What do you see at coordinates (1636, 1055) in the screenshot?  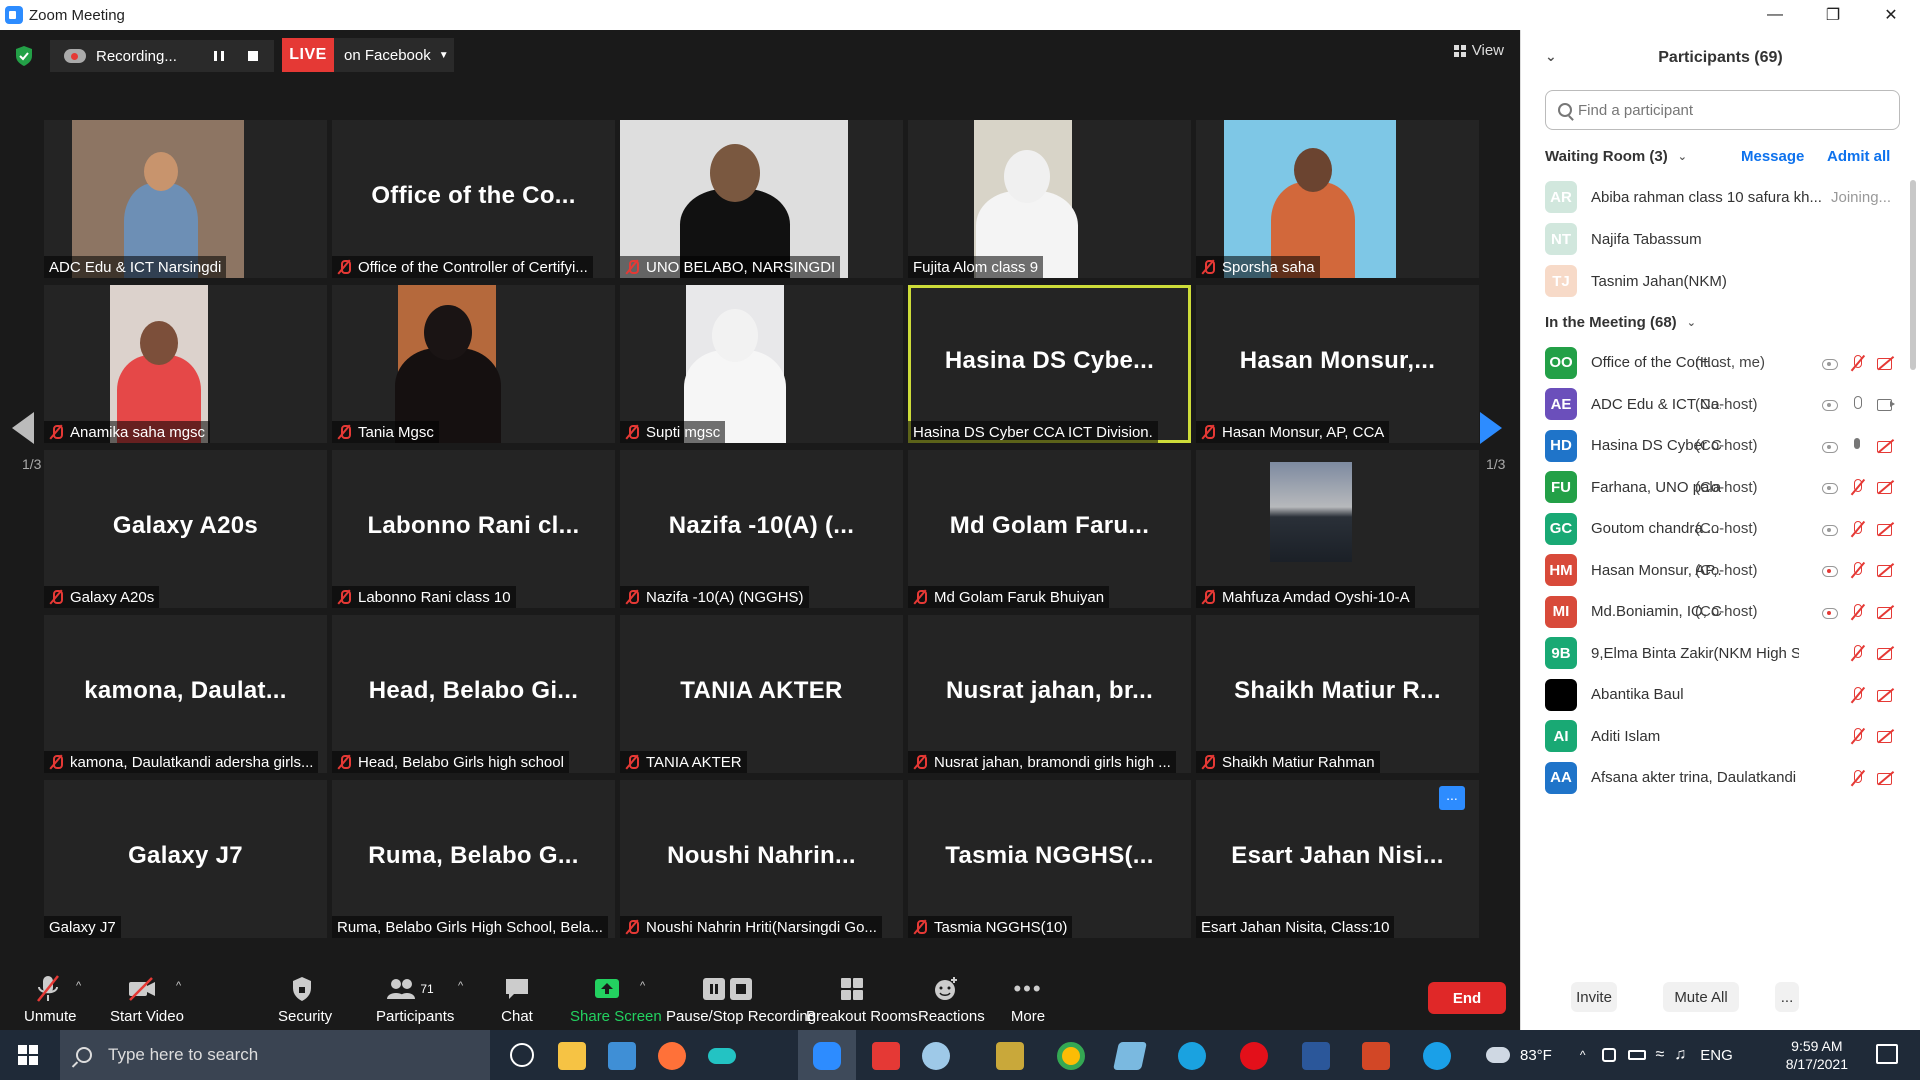 I see `battery-icon` at bounding box center [1636, 1055].